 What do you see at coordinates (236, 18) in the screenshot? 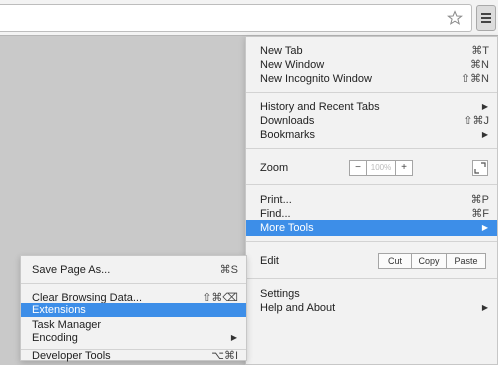
I see `address-bar` at bounding box center [236, 18].